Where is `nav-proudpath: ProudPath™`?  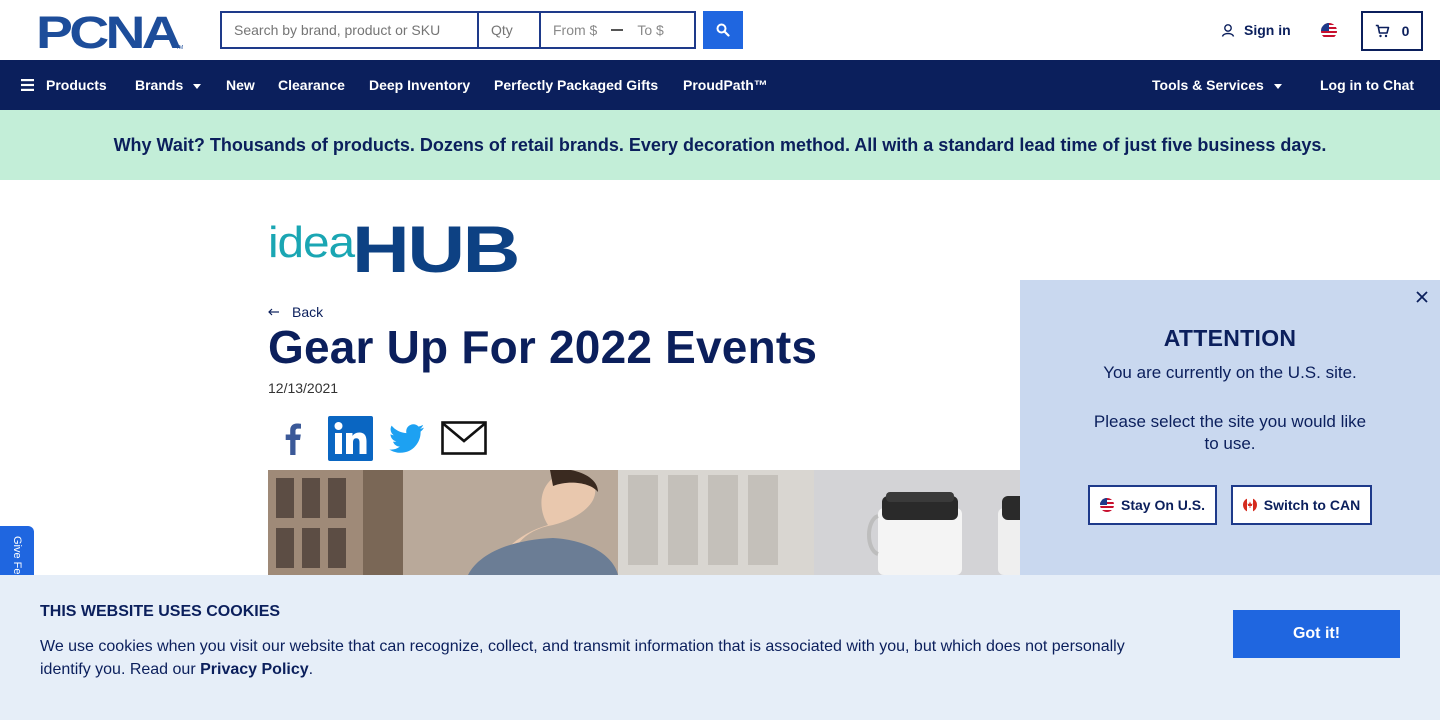 nav-proudpath: ProudPath™ is located at coordinates (725, 85).